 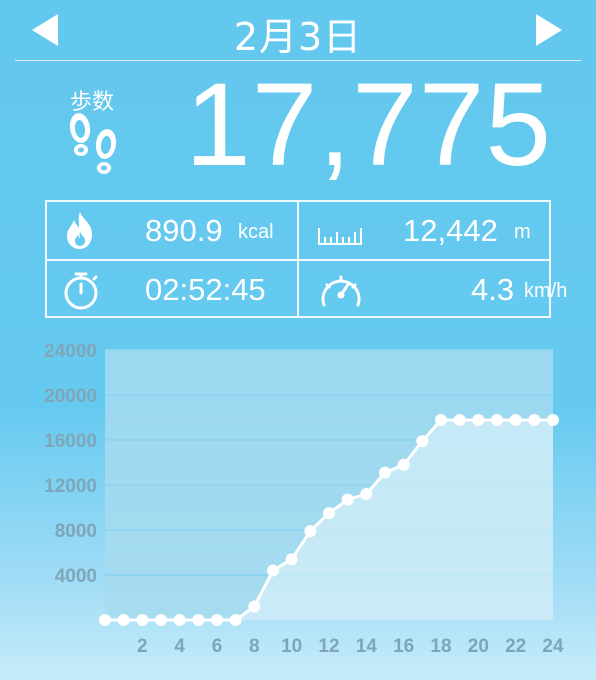 I want to click on distance-unit: m, so click(x=522, y=232).